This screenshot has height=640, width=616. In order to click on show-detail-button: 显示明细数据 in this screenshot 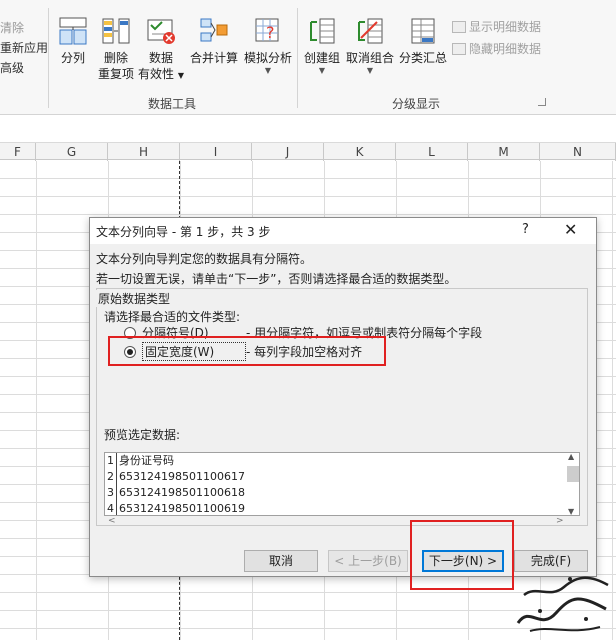, I will do `click(496, 26)`.